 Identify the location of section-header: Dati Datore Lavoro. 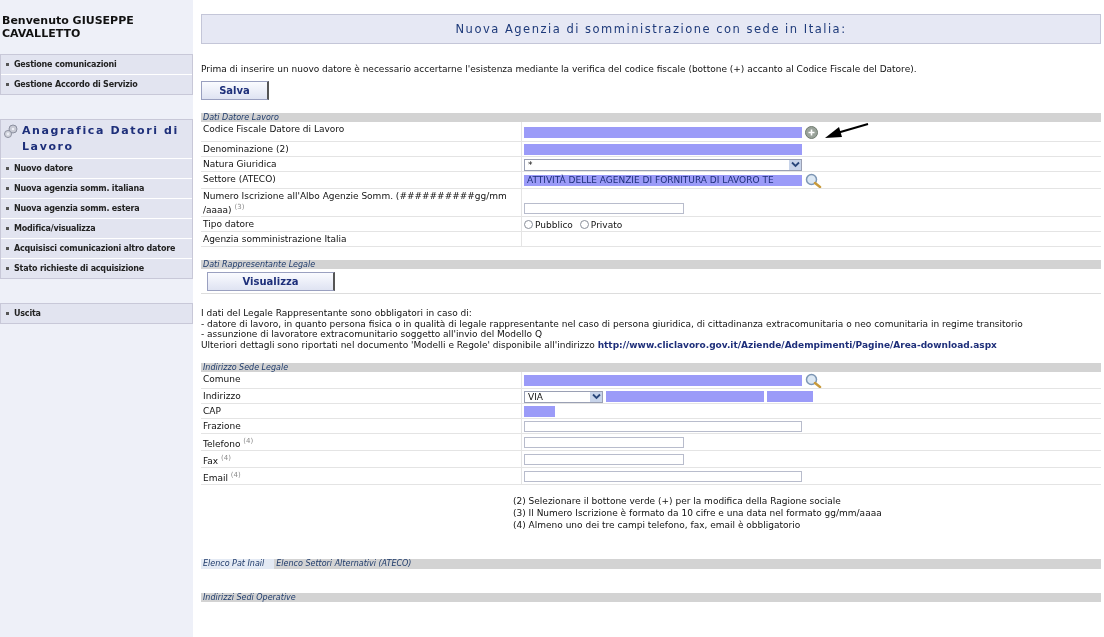
(651, 117).